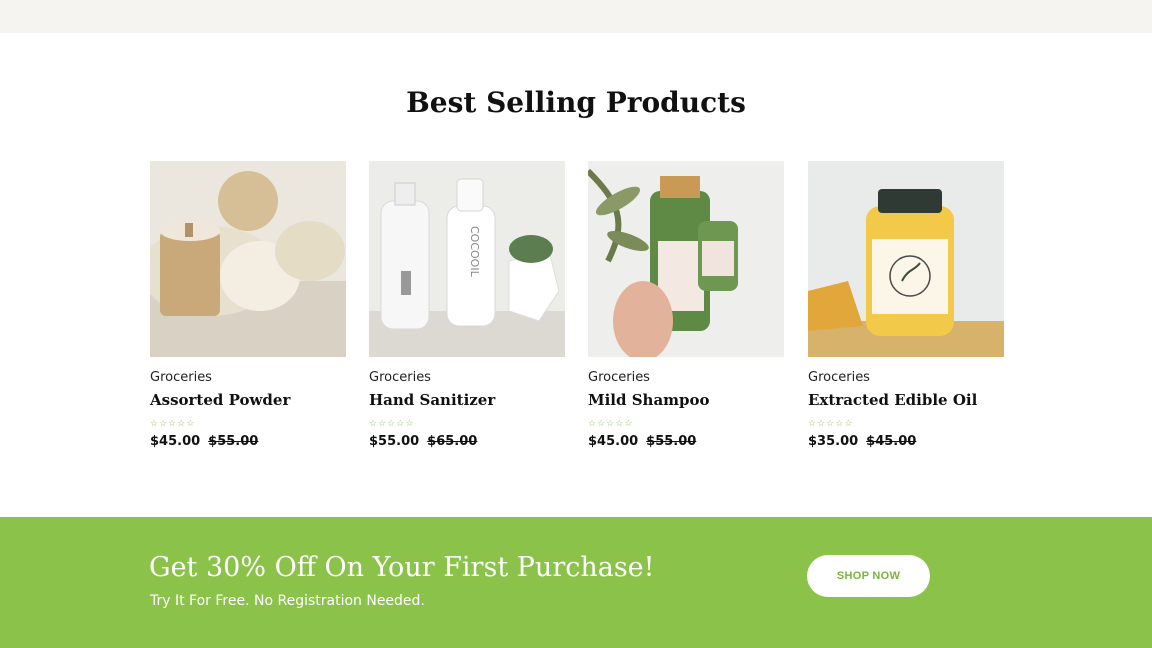 The image size is (1152, 648). Describe the element at coordinates (474, 252) in the screenshot. I see `svg-text: COCOOIL` at that location.